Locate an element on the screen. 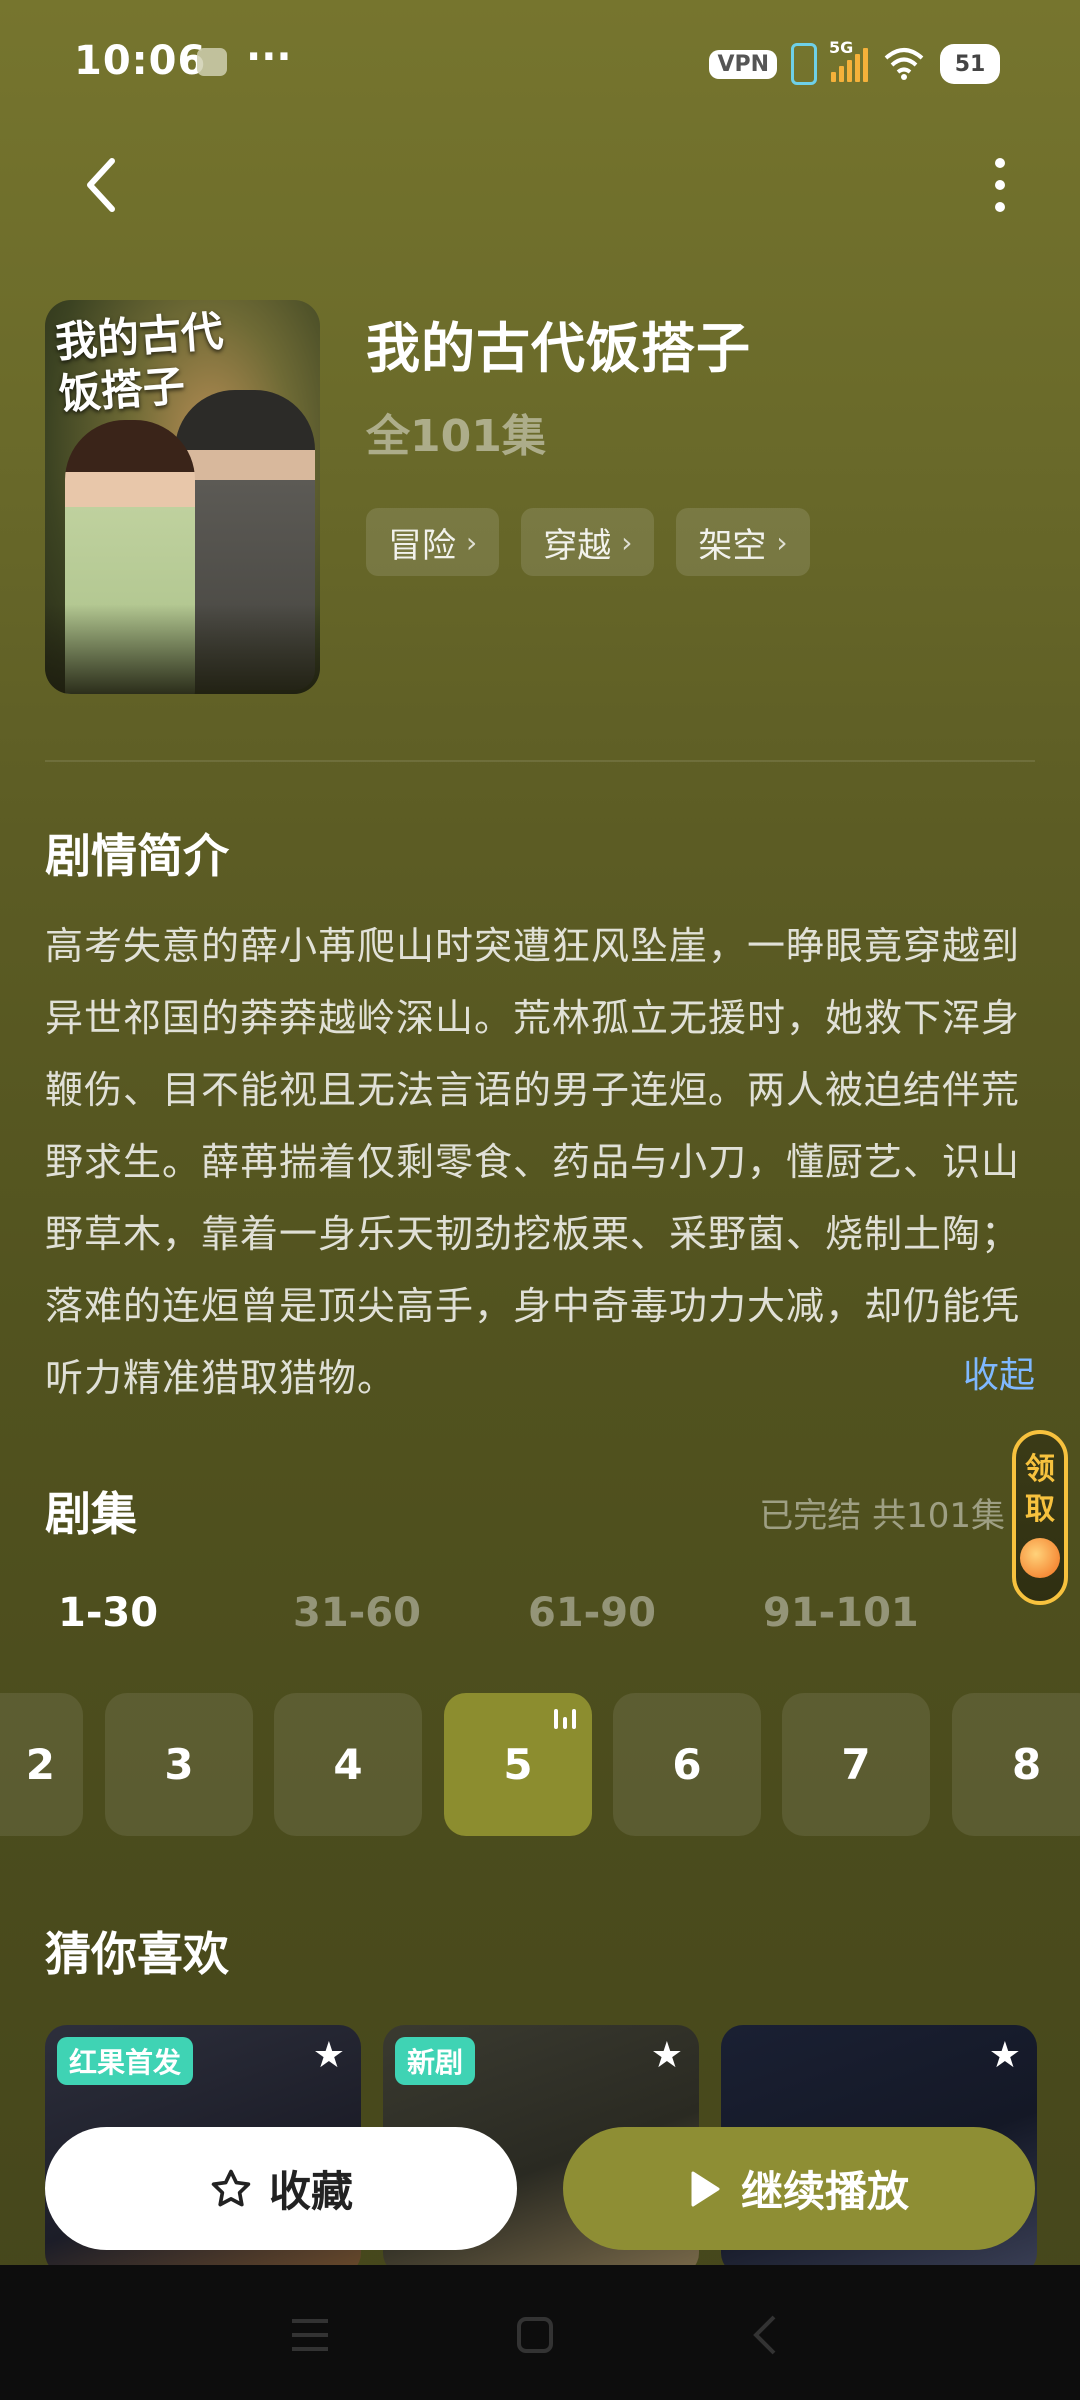 The width and height of the screenshot is (1080, 2400). episode-button-current: 5 is located at coordinates (518, 1764).